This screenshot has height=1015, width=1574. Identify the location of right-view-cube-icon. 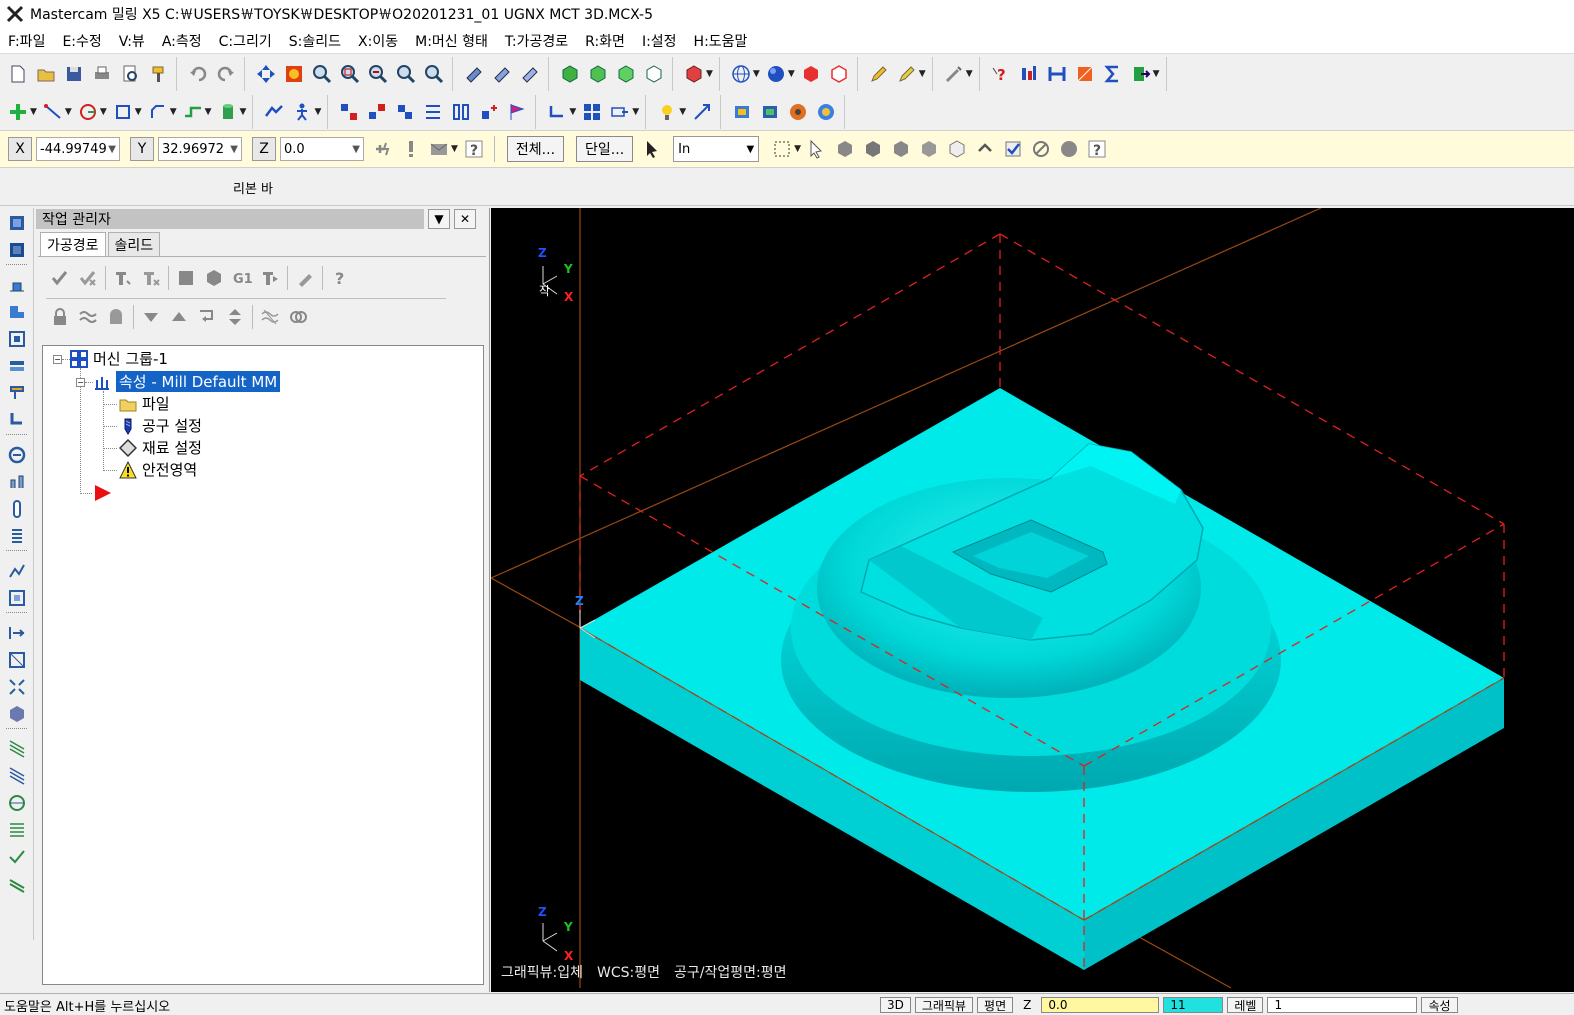
(626, 74).